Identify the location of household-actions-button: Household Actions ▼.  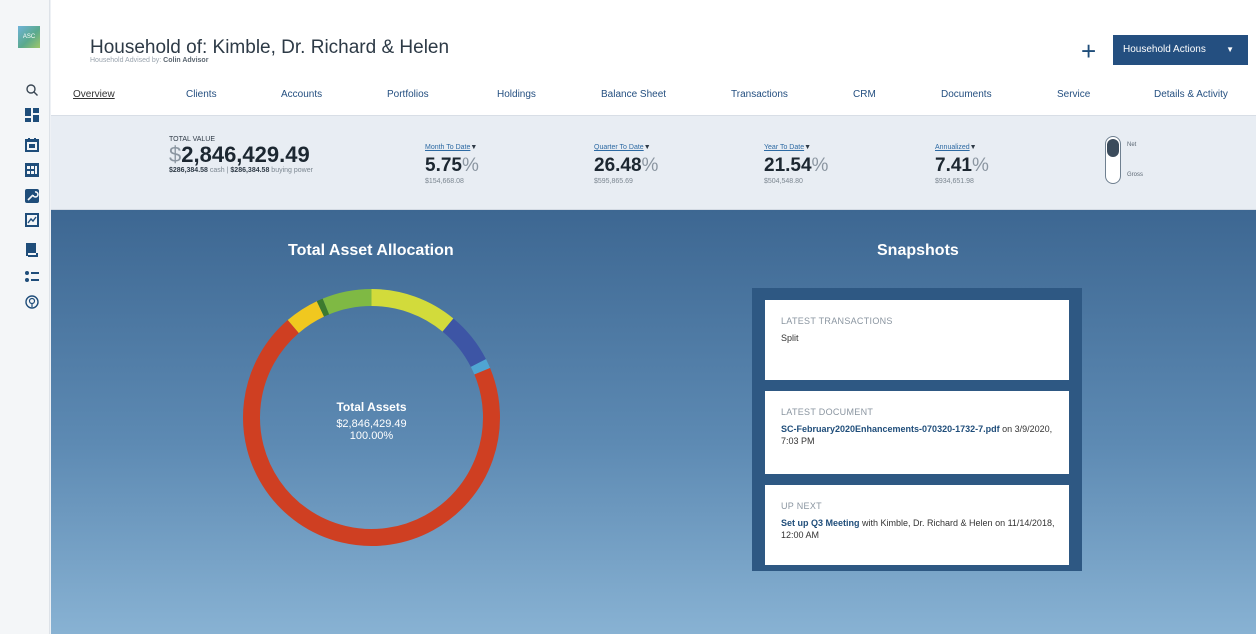
(1180, 50).